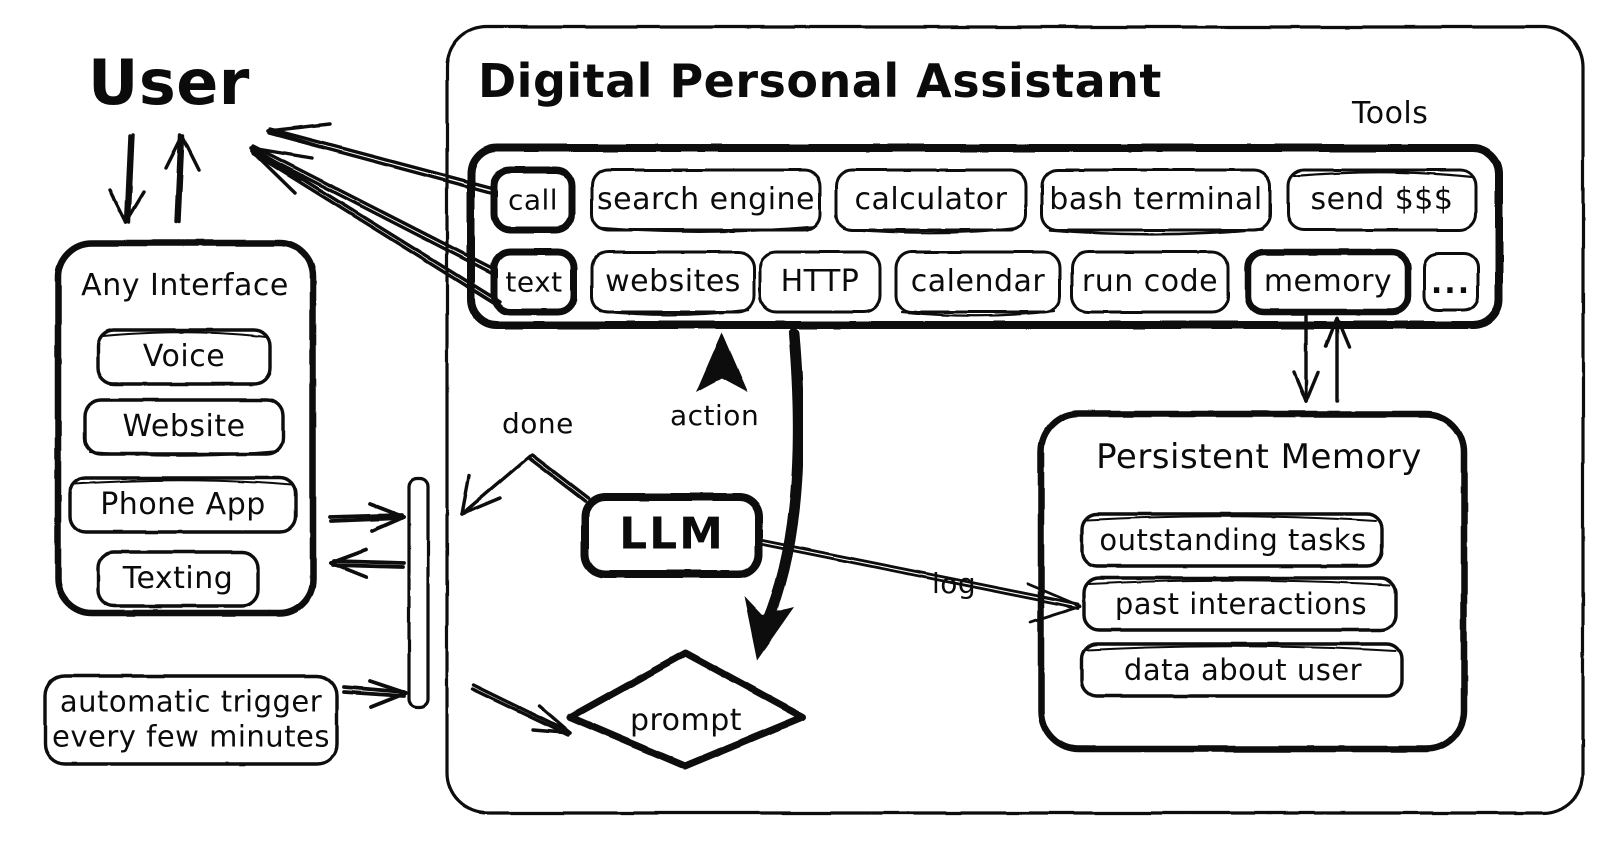  Describe the element at coordinates (185, 286) in the screenshot. I see `interface-panel-title: Any Interface` at that location.